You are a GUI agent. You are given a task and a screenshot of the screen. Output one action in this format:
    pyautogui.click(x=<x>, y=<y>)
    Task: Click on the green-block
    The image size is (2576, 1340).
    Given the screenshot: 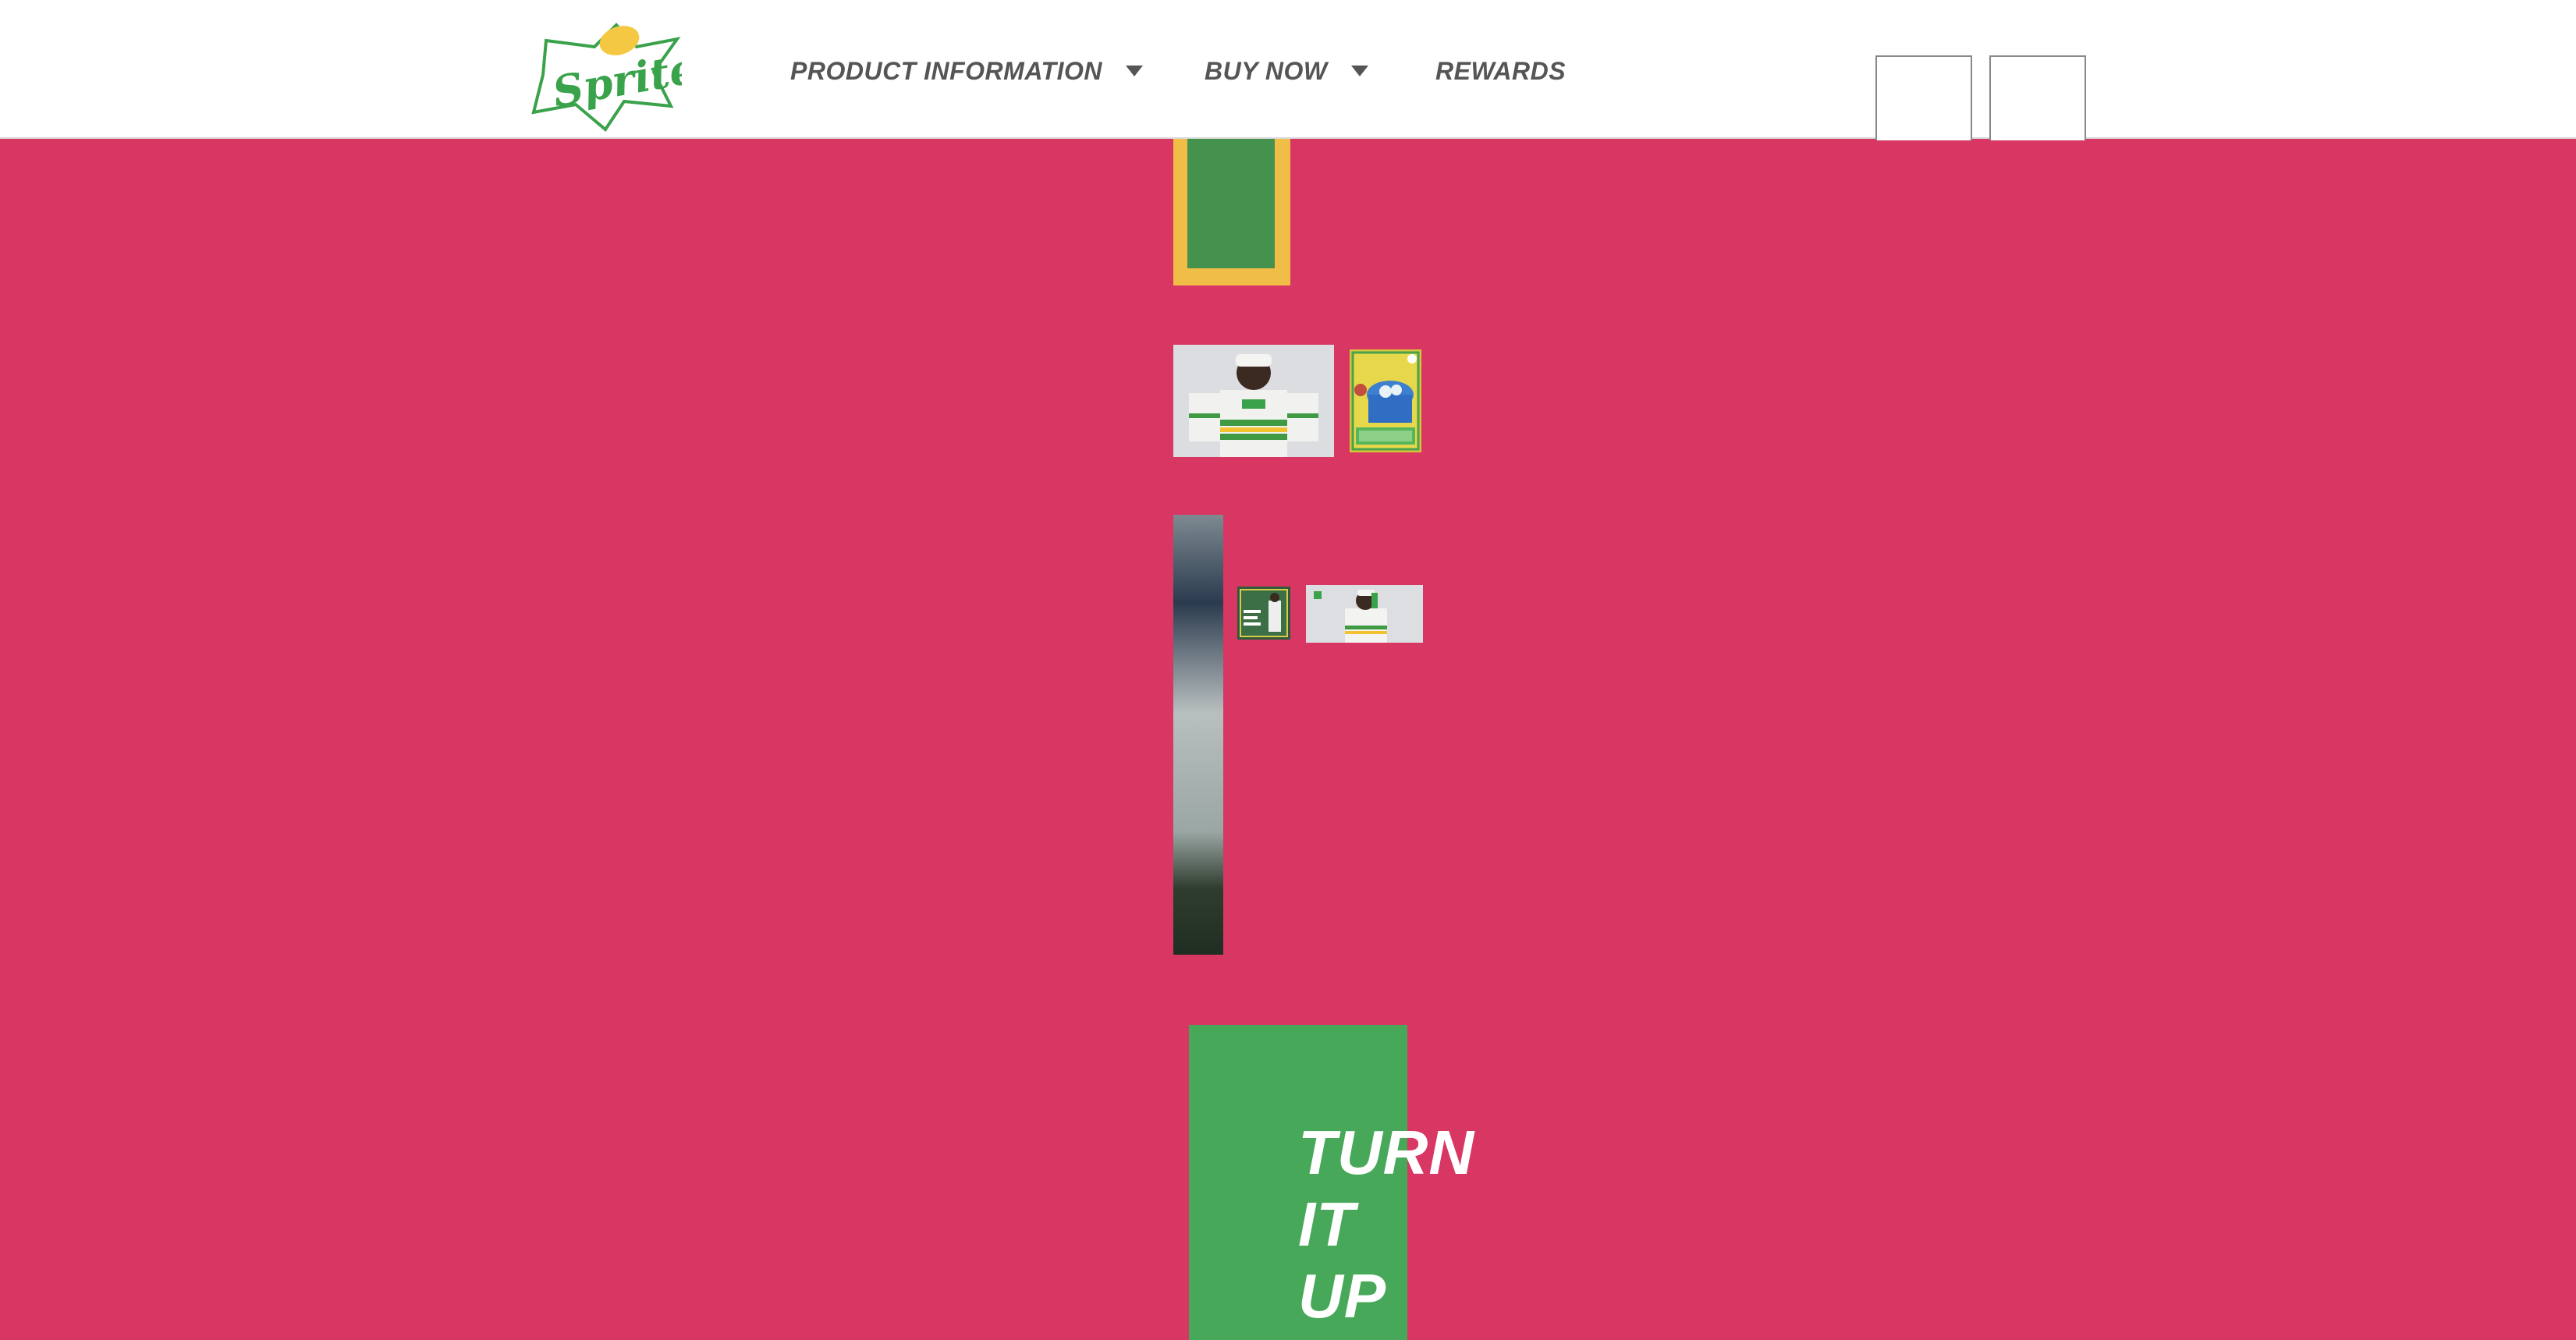 What is the action you would take?
    pyautogui.click(x=1231, y=204)
    